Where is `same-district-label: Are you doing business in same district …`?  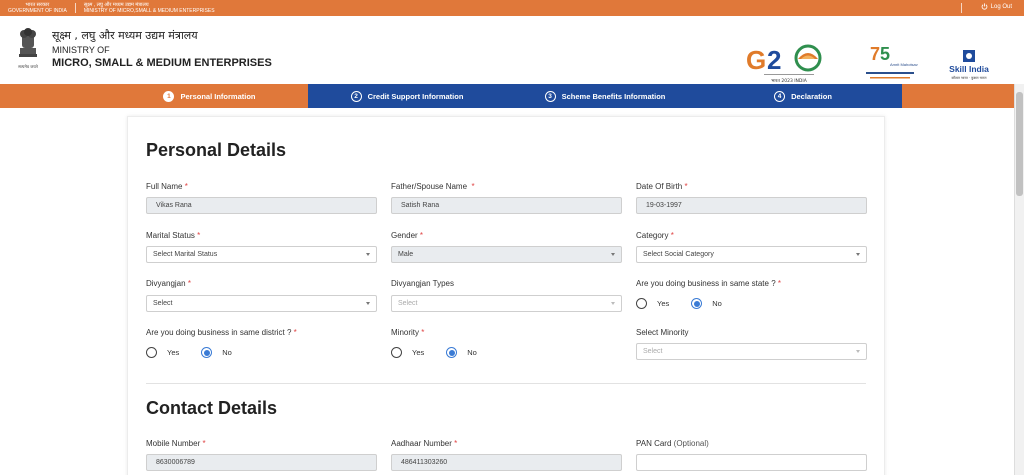 same-district-label: Are you doing business in same district … is located at coordinates (221, 332).